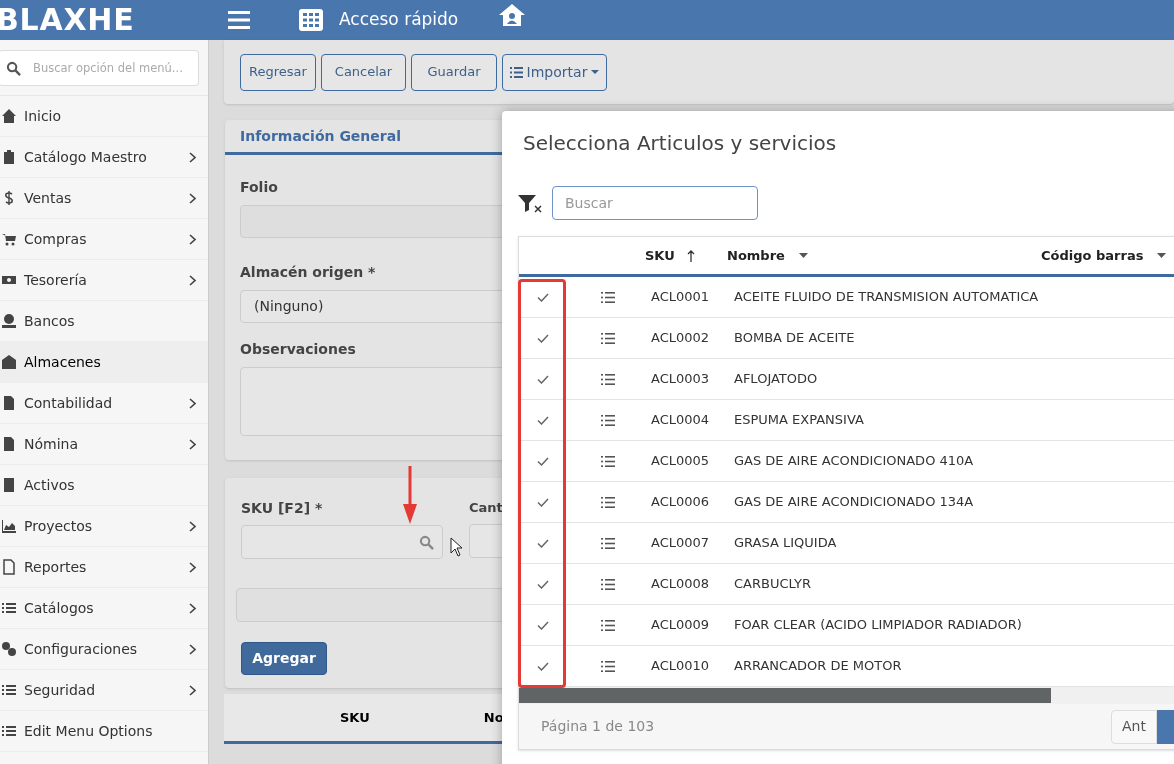 This screenshot has width=1174, height=764. What do you see at coordinates (457, 547) in the screenshot?
I see `cursor-icon` at bounding box center [457, 547].